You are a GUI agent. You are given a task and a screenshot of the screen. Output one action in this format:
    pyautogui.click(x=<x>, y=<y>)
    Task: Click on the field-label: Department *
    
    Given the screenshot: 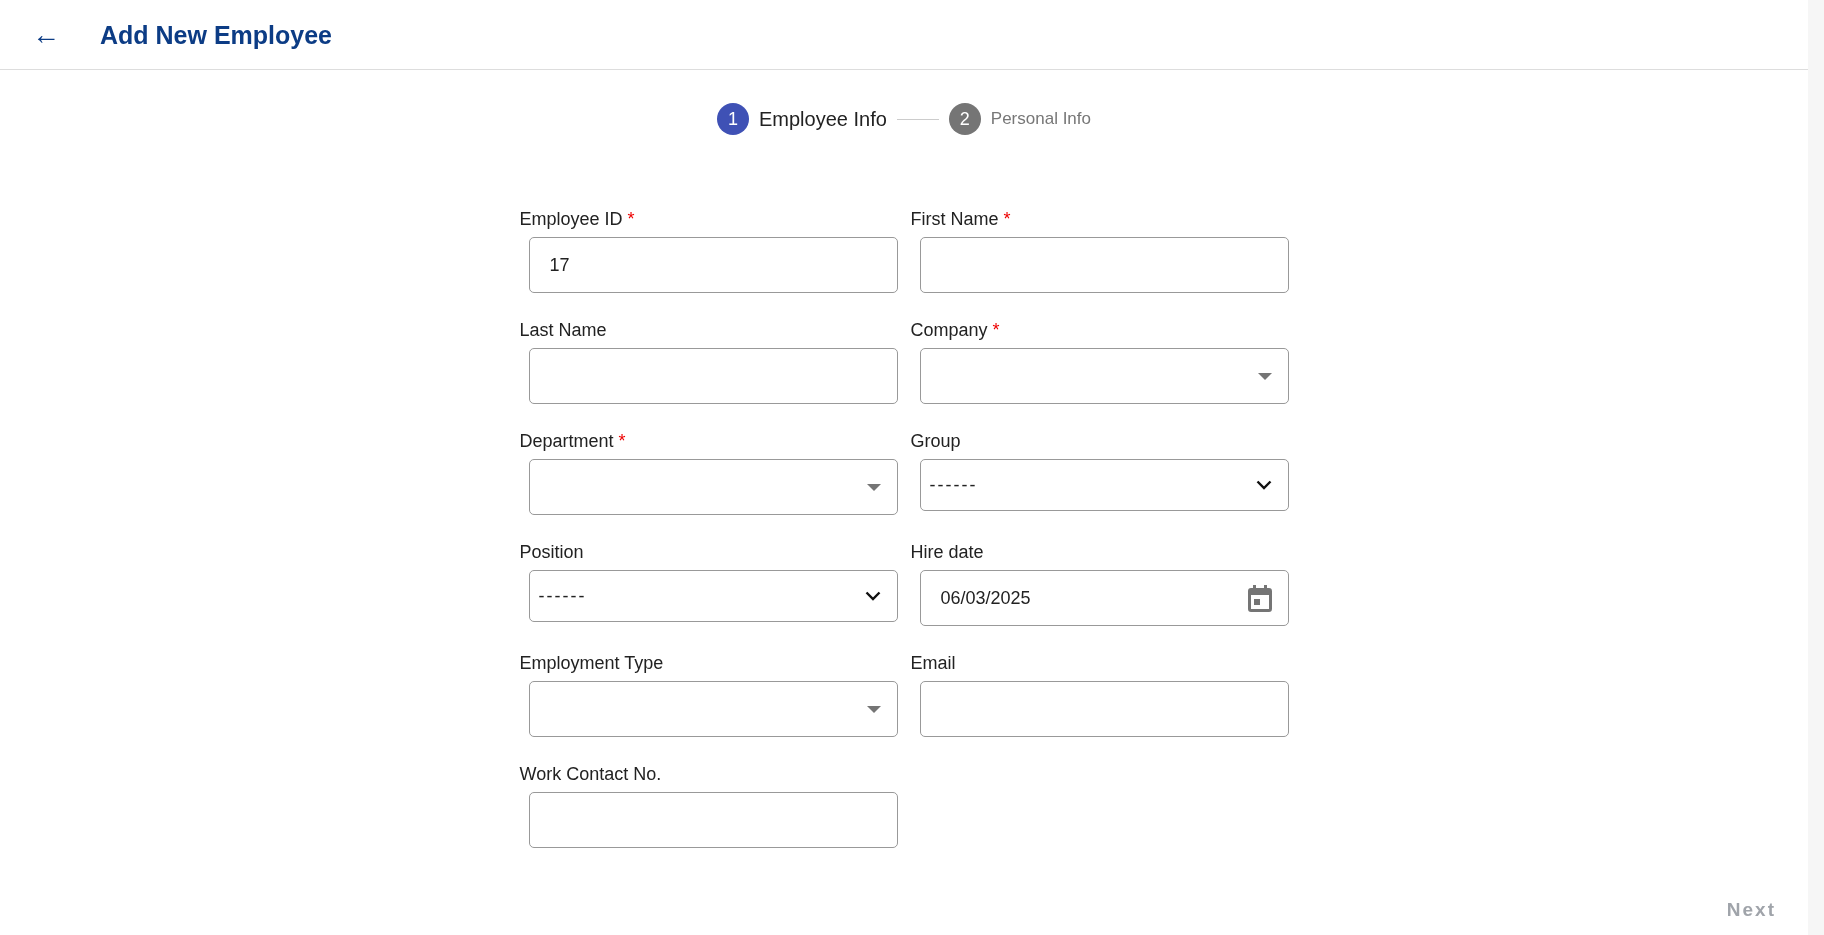 What is the action you would take?
    pyautogui.click(x=573, y=441)
    